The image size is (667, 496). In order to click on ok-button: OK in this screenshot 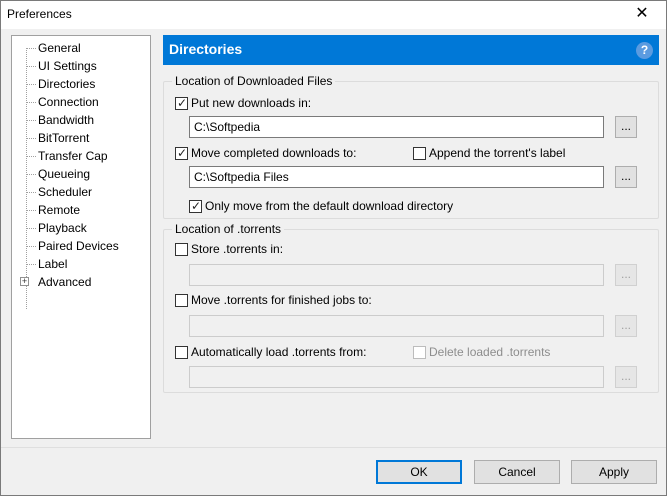, I will do `click(419, 472)`.